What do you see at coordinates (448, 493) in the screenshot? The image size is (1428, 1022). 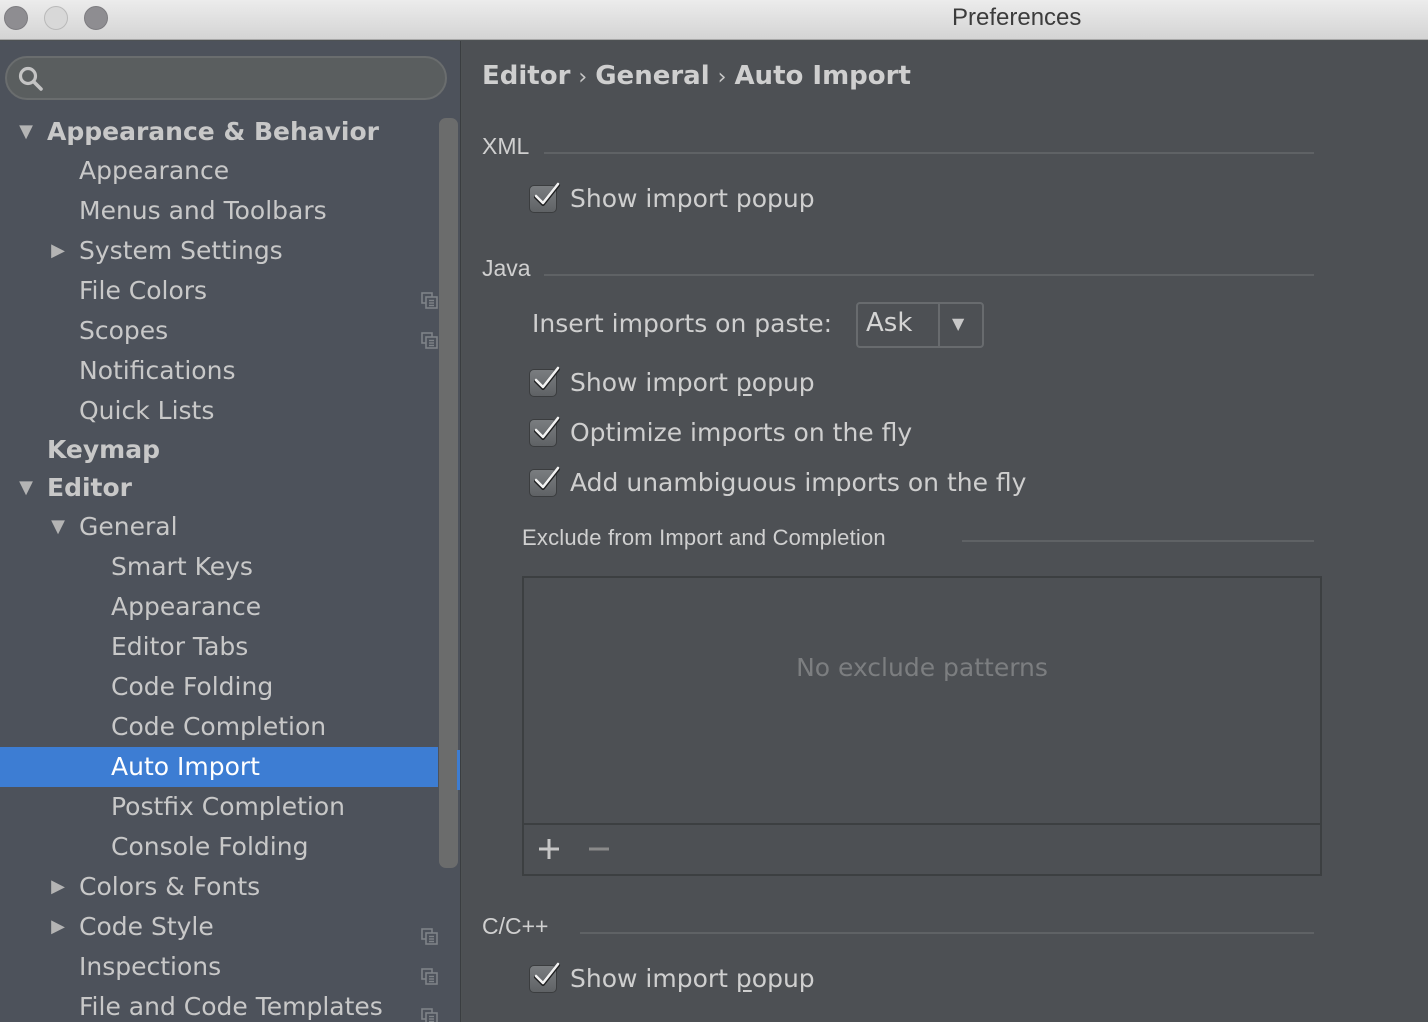 I see `sidebar-scrollbar-thumb` at bounding box center [448, 493].